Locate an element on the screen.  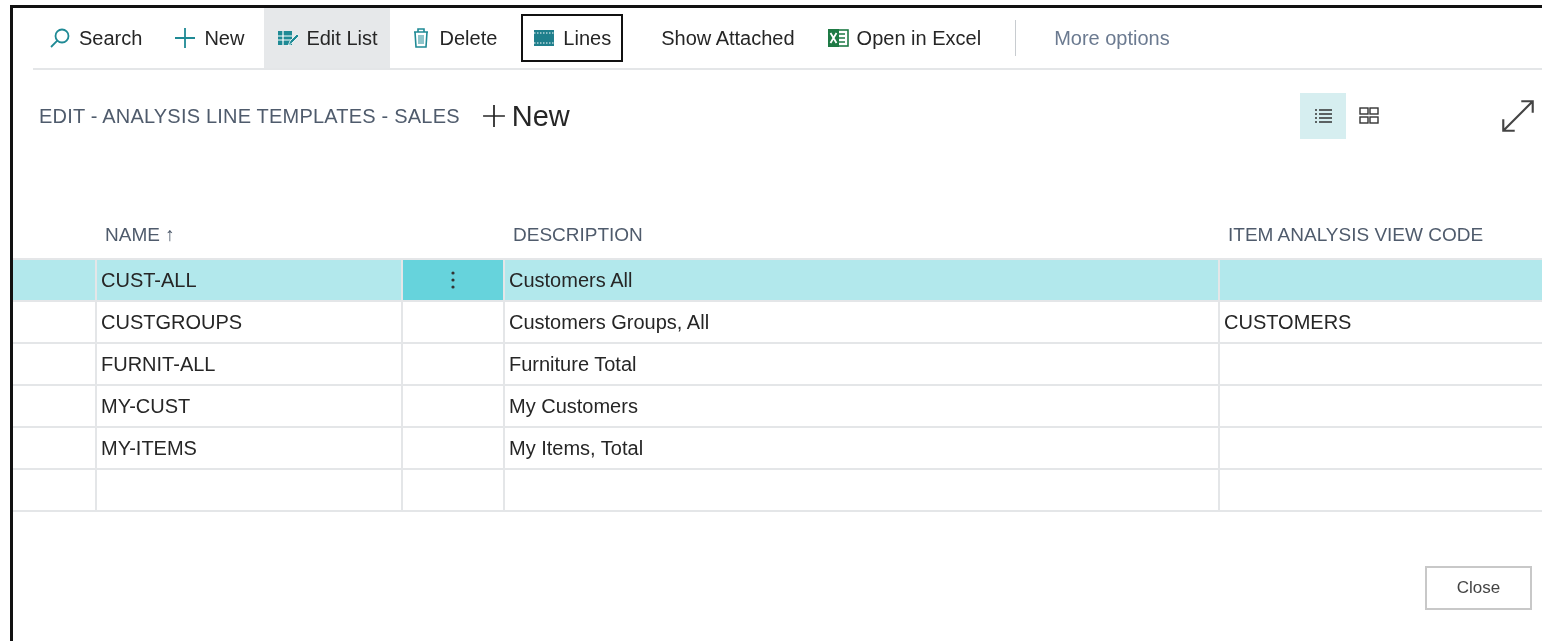
row-menu-button is located at coordinates (452, 279).